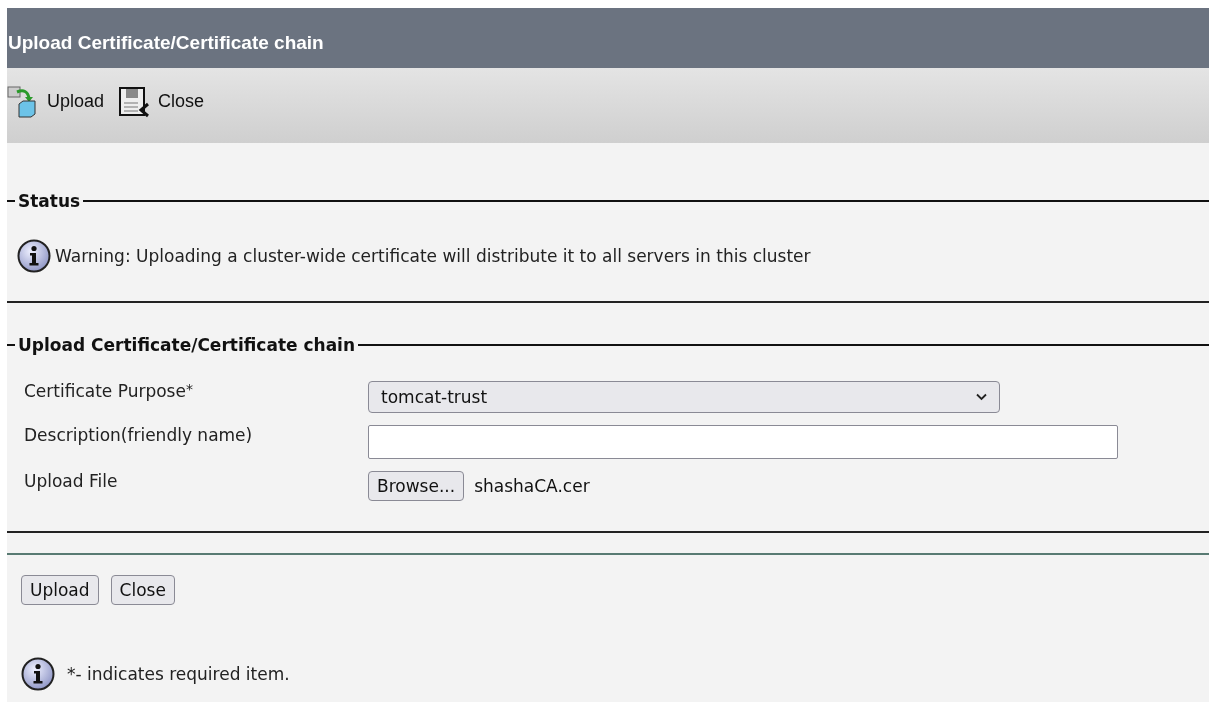  I want to click on warning-message: Warning: Uploading a cluster-wide certificate will distribute it to all servers in this cluster, so click(433, 256).